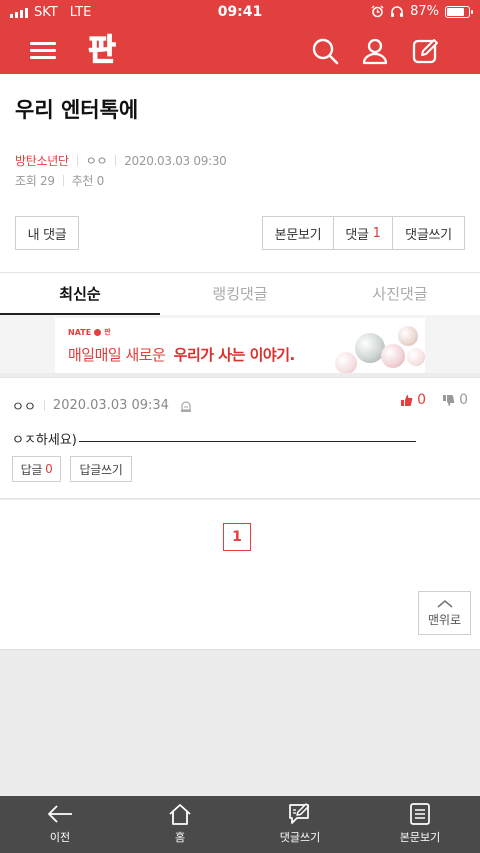 The image size is (480, 853). What do you see at coordinates (237, 537) in the screenshot?
I see `page-number-current: 1` at bounding box center [237, 537].